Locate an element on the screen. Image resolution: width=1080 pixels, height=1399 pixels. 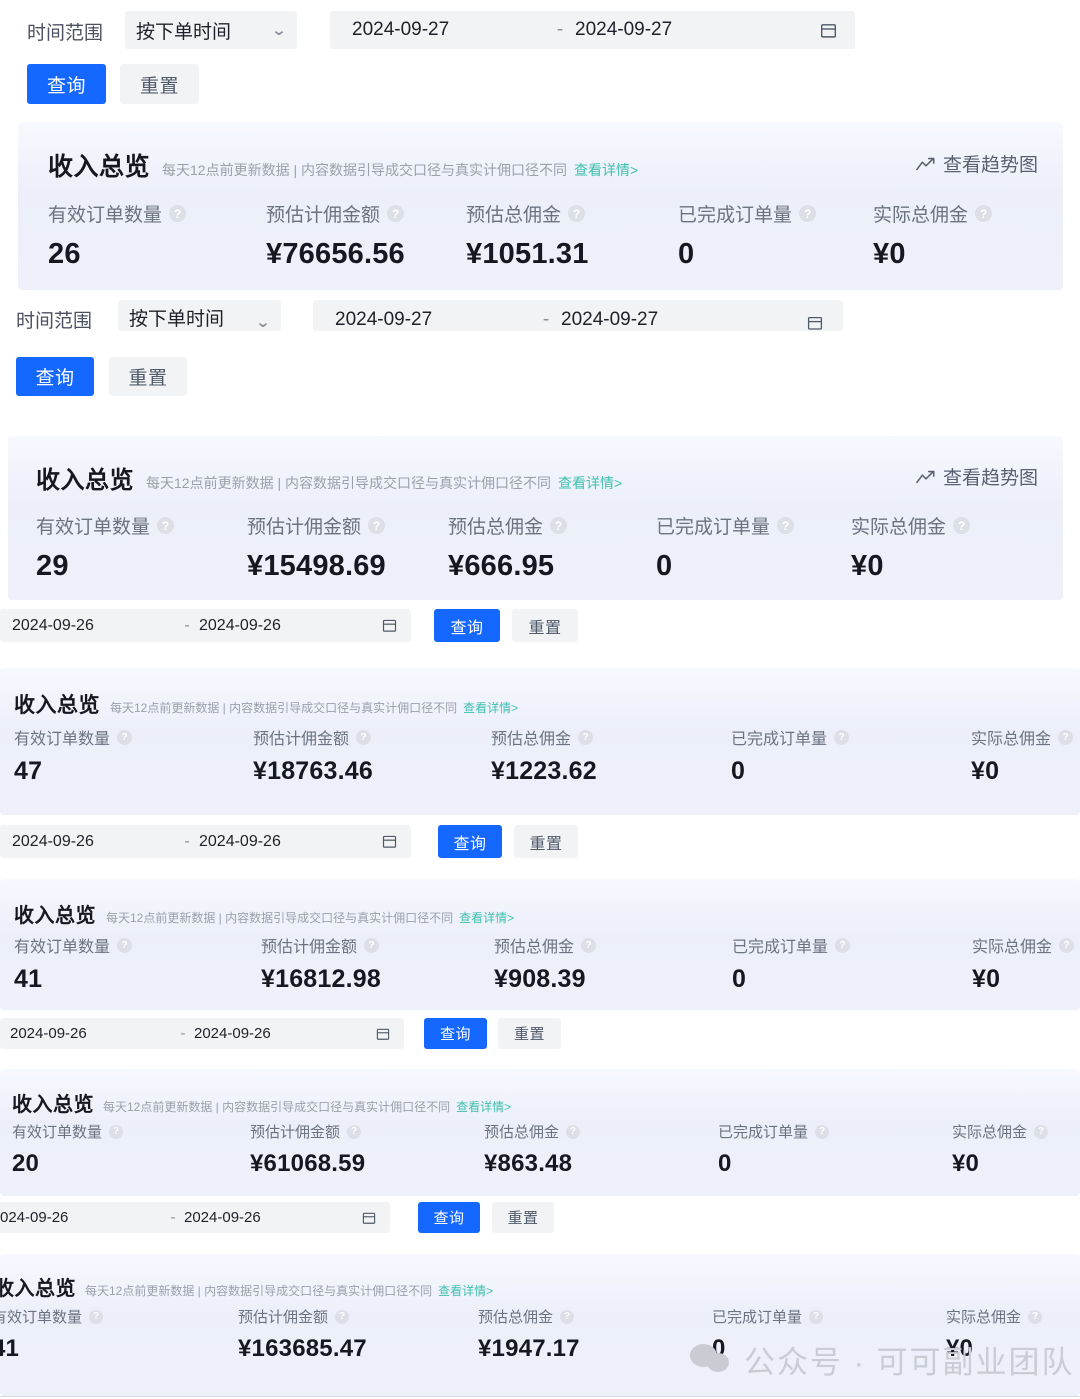
view-detail-link-3: 查看详情> is located at coordinates (490, 707).